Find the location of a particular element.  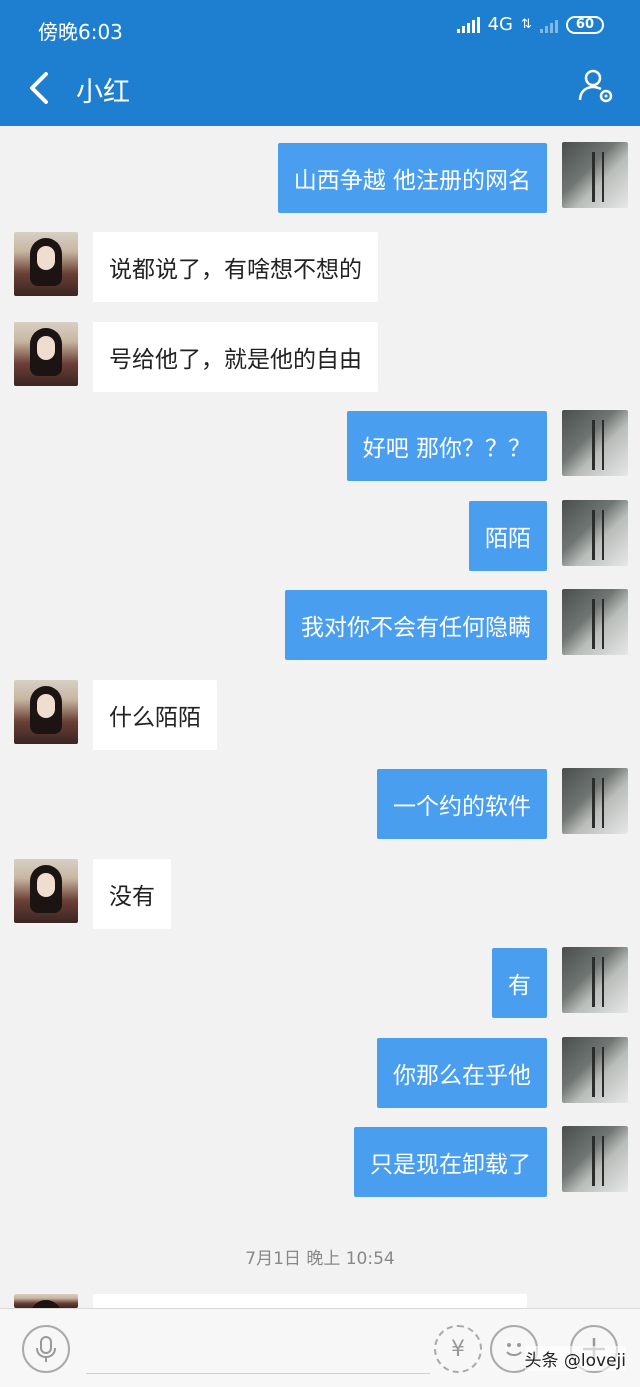

chat-title: 小红 is located at coordinates (103, 92).